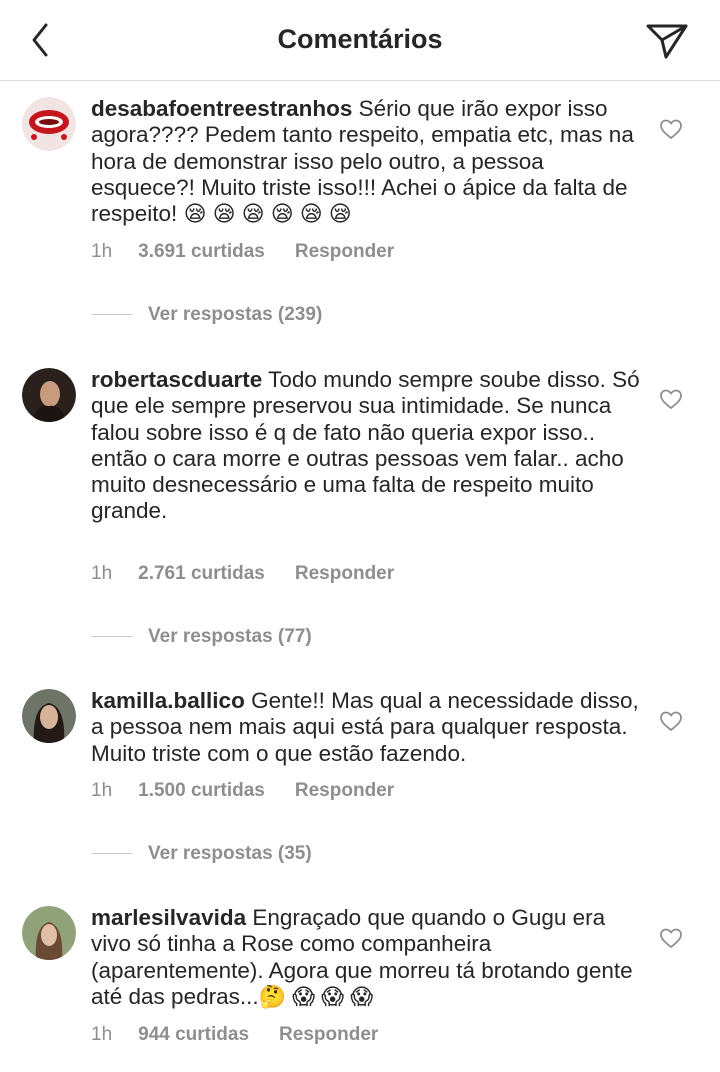 This screenshot has width=720, height=1072. What do you see at coordinates (168, 917) in the screenshot?
I see `comment-username: marlesilvavida` at bounding box center [168, 917].